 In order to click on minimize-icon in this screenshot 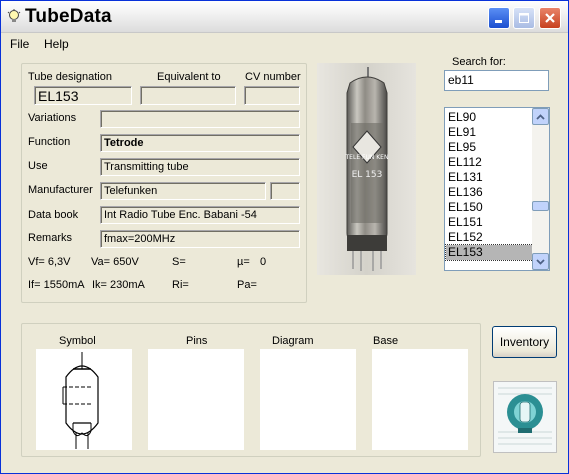, I will do `click(498, 21)`.